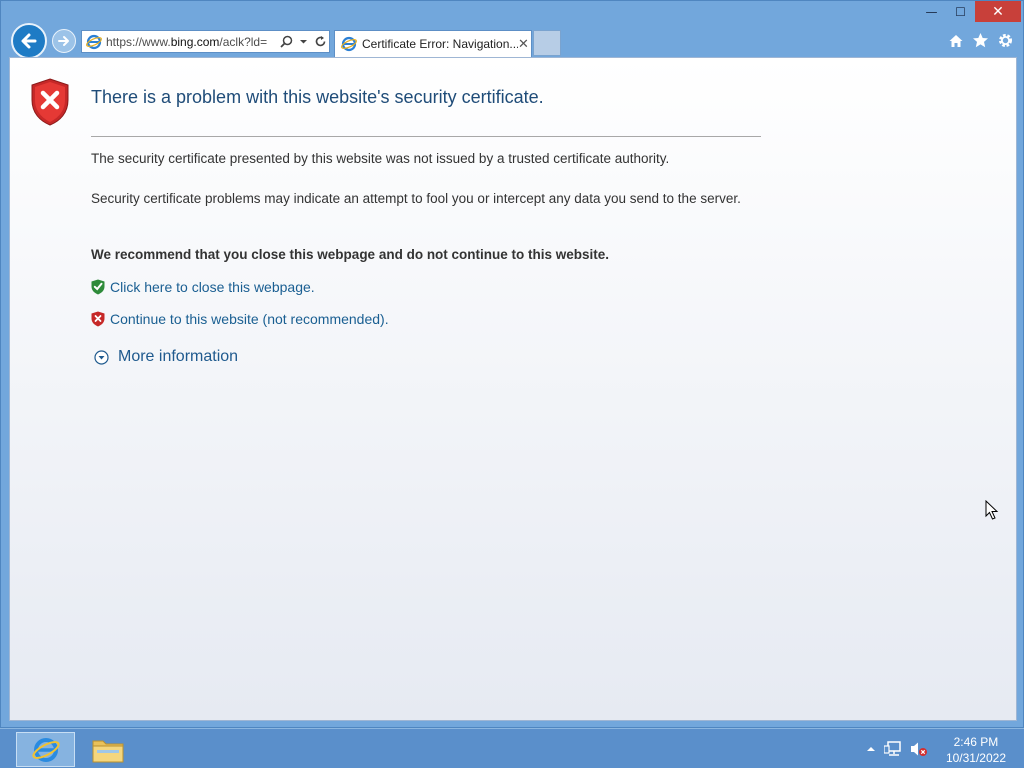 This screenshot has height=768, width=1024. Describe the element at coordinates (960, 11) in the screenshot. I see `maximize-button: ☐` at that location.